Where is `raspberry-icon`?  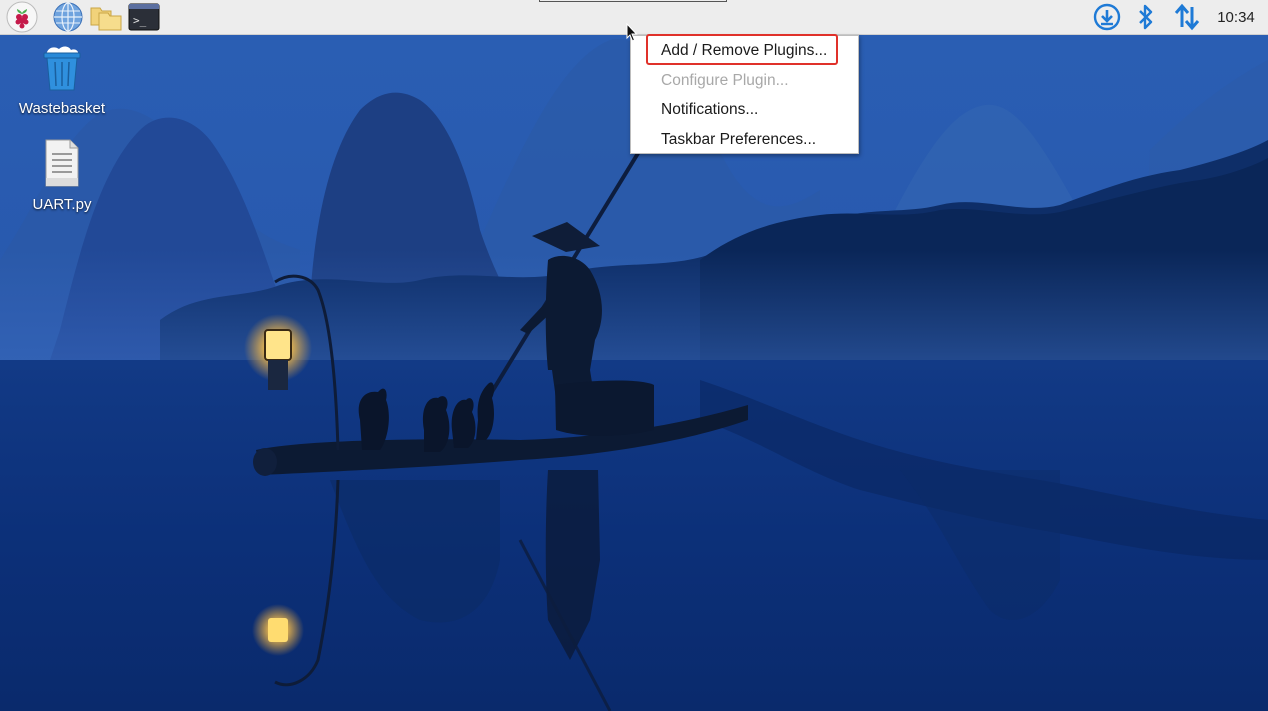
raspberry-icon is located at coordinates (22, 17).